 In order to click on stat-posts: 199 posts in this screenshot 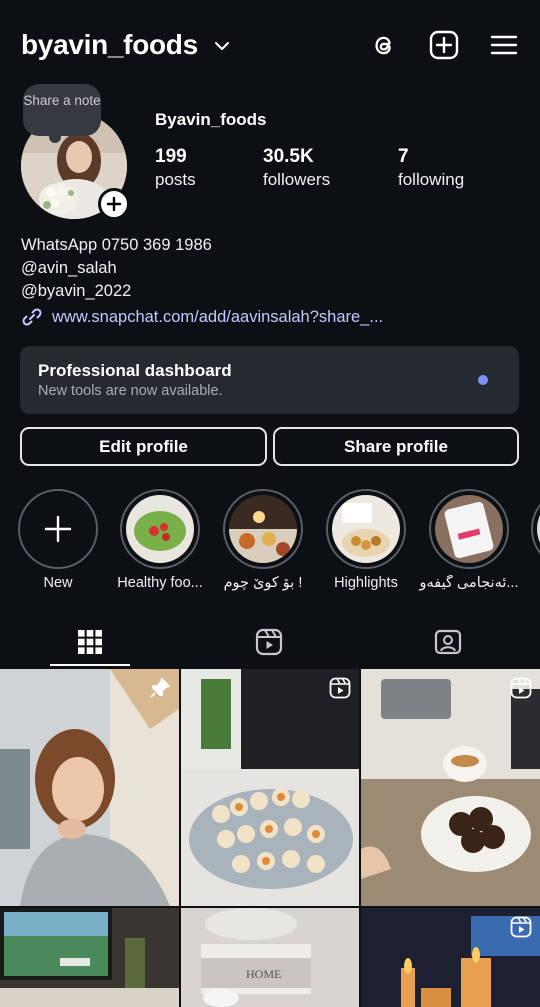, I will do `click(175, 168)`.